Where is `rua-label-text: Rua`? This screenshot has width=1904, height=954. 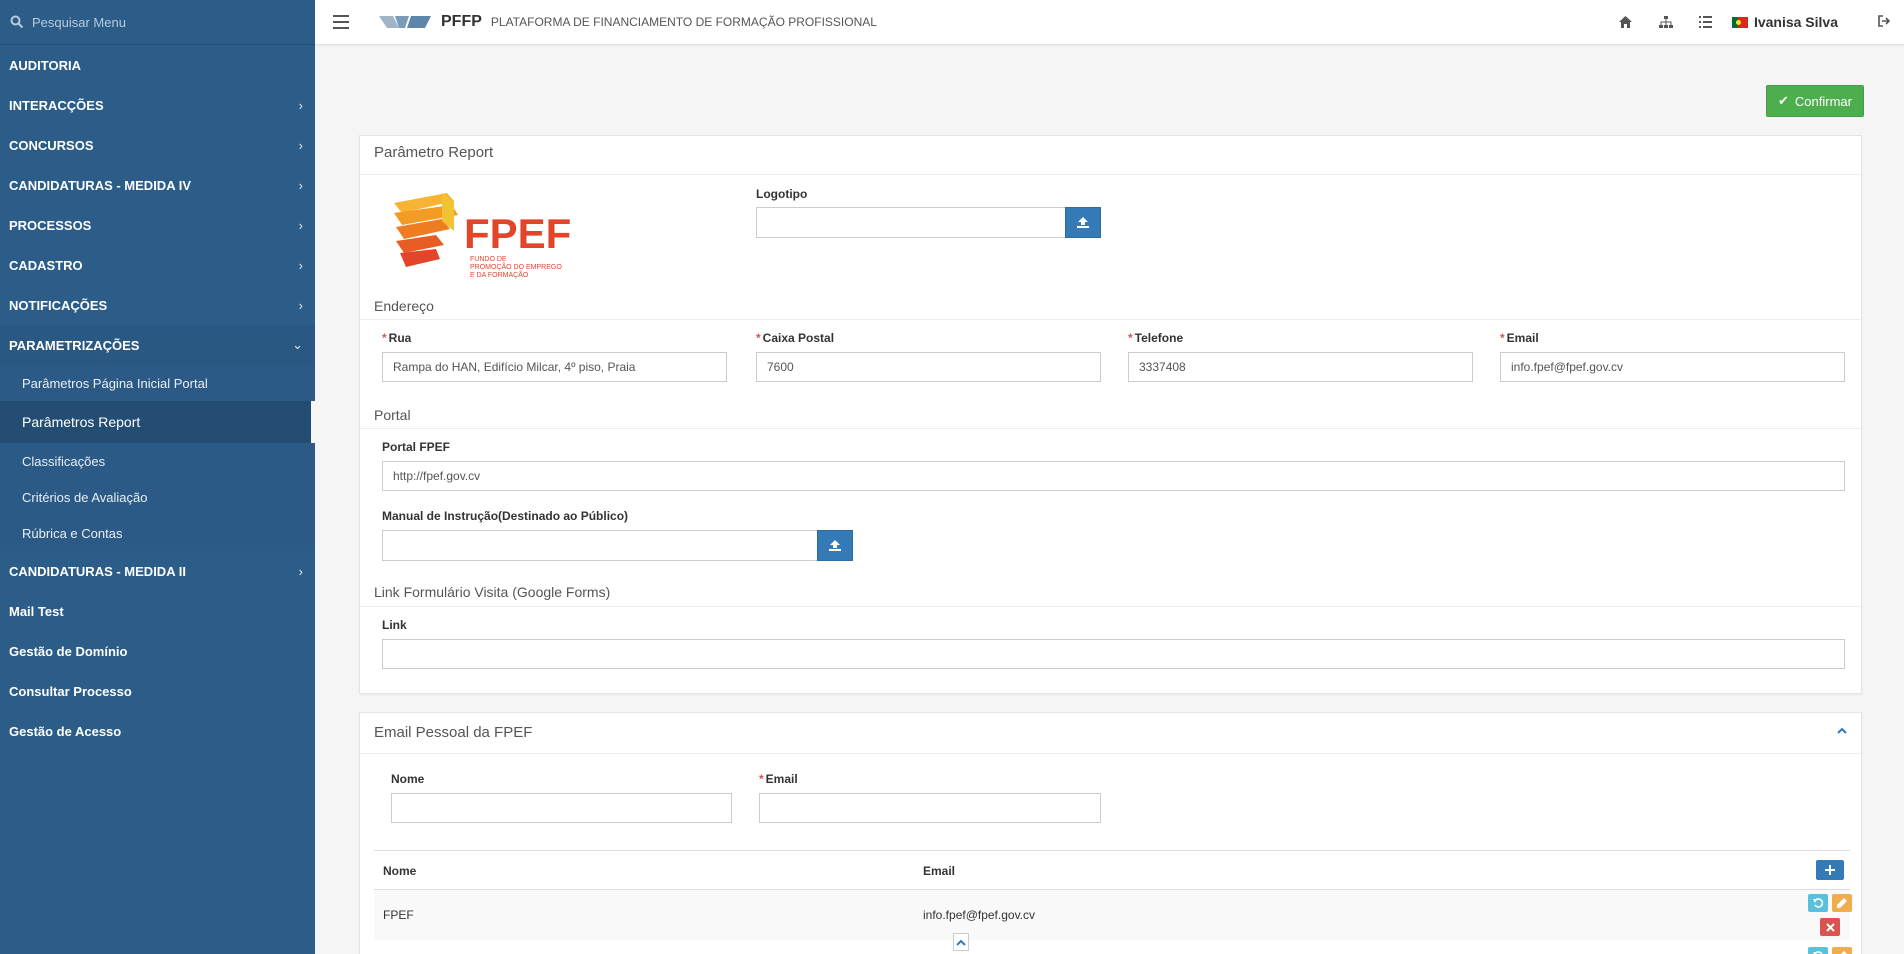 rua-label-text: Rua is located at coordinates (400, 338).